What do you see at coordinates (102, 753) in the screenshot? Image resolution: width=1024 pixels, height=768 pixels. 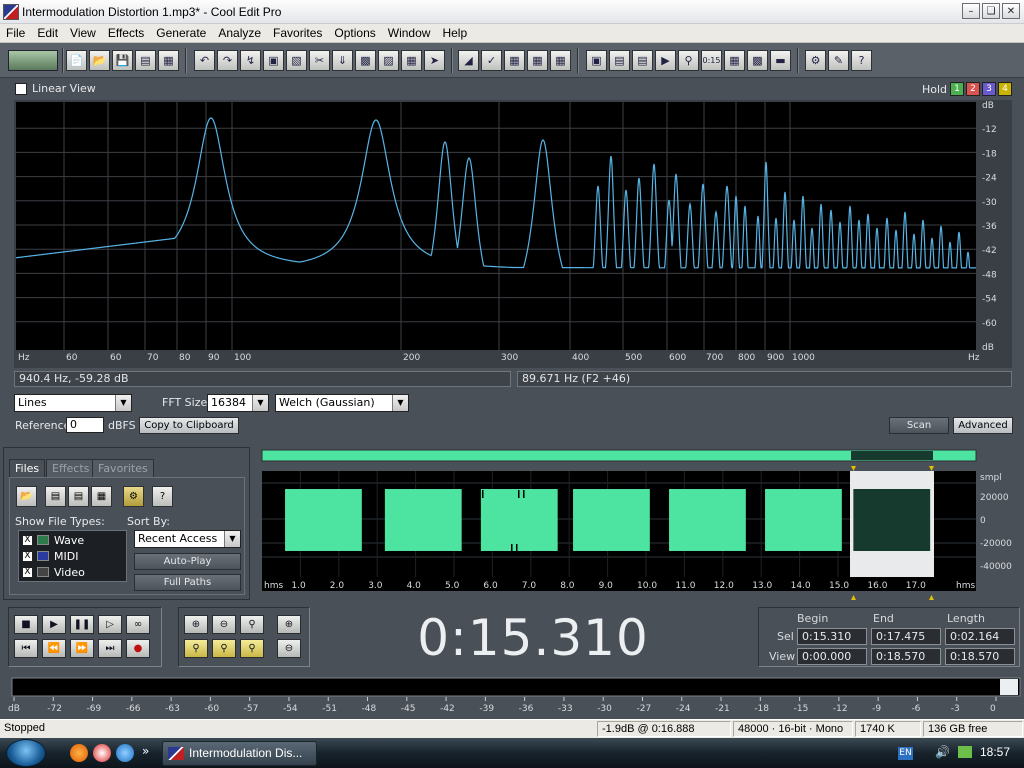 I see `yandex-icon` at bounding box center [102, 753].